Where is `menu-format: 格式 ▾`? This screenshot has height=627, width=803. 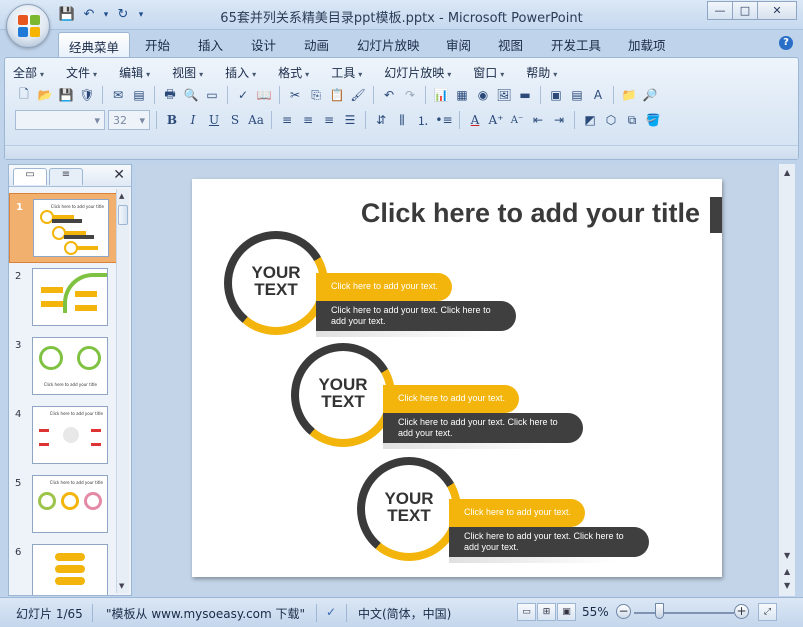 menu-format: 格式 ▾ is located at coordinates (293, 72).